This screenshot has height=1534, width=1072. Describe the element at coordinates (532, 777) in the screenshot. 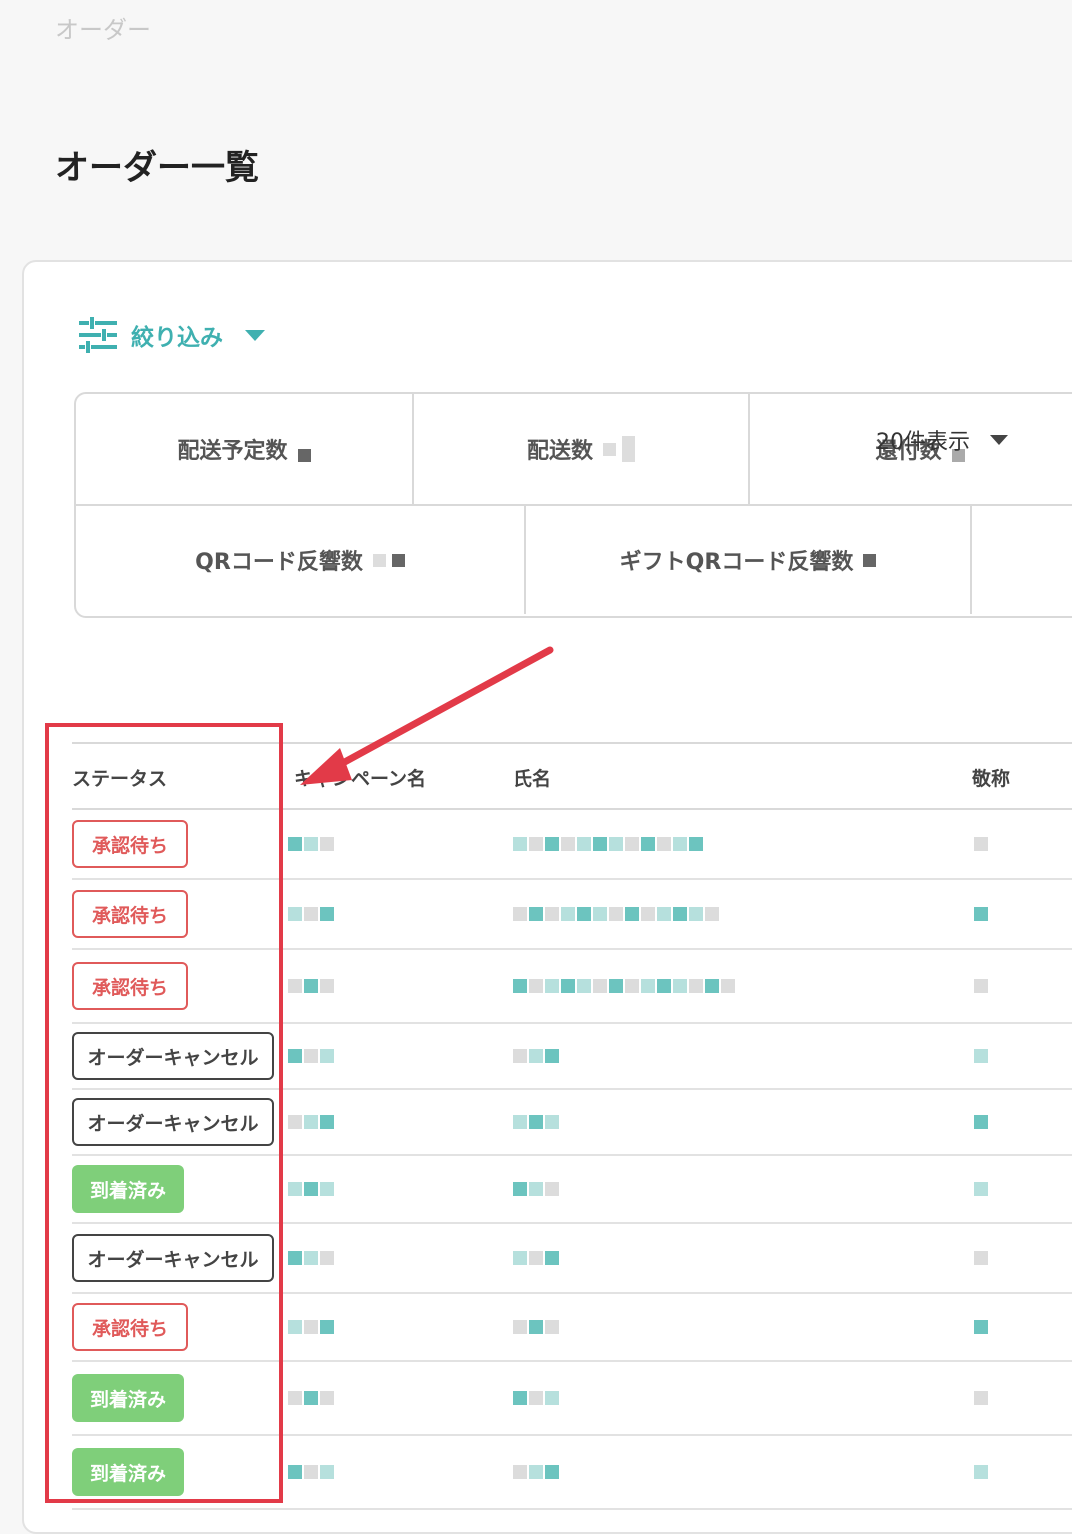

I see `header-name: 氏名` at that location.